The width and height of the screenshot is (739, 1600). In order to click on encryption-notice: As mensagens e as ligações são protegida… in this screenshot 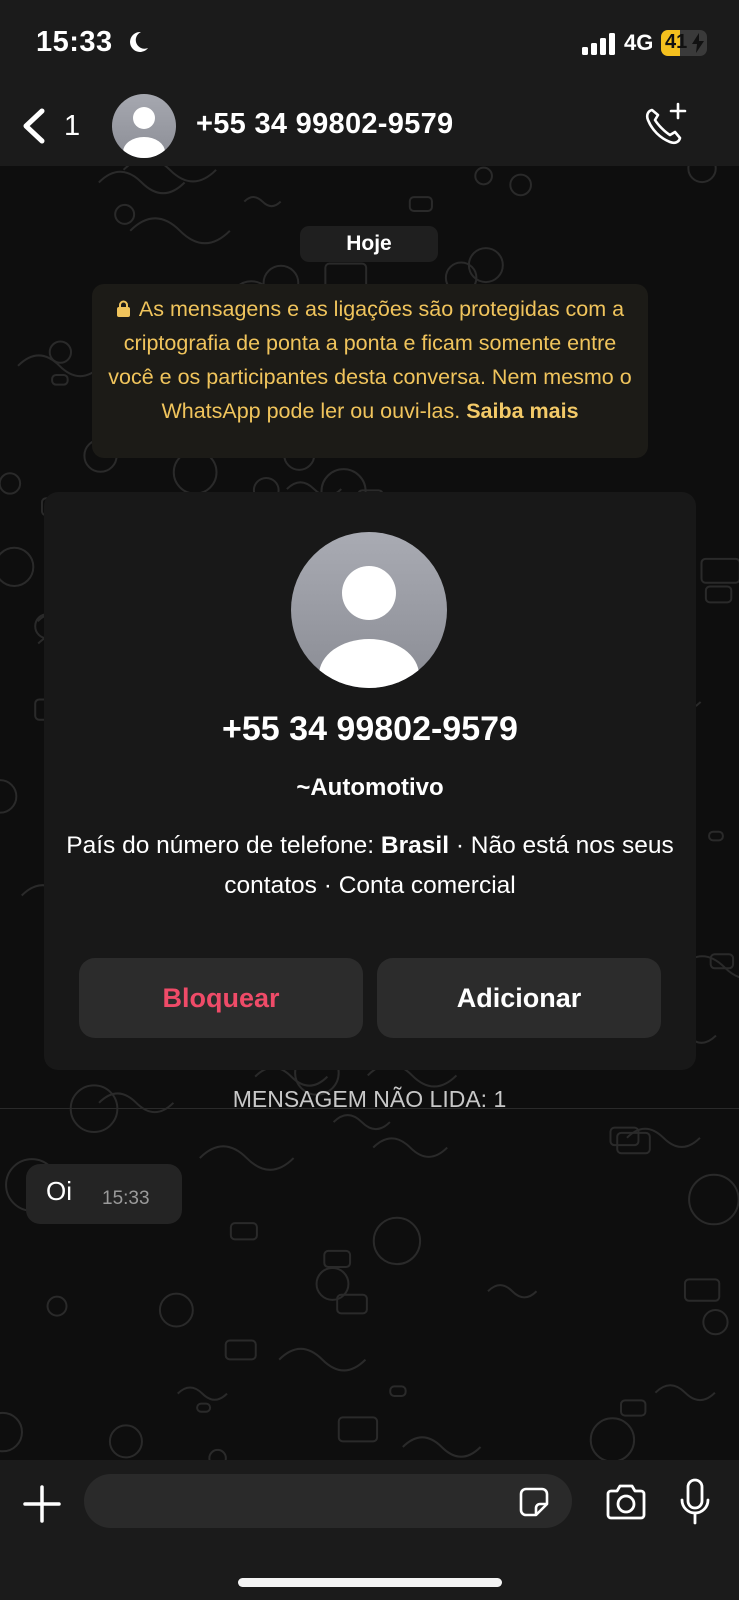, I will do `click(370, 371)`.